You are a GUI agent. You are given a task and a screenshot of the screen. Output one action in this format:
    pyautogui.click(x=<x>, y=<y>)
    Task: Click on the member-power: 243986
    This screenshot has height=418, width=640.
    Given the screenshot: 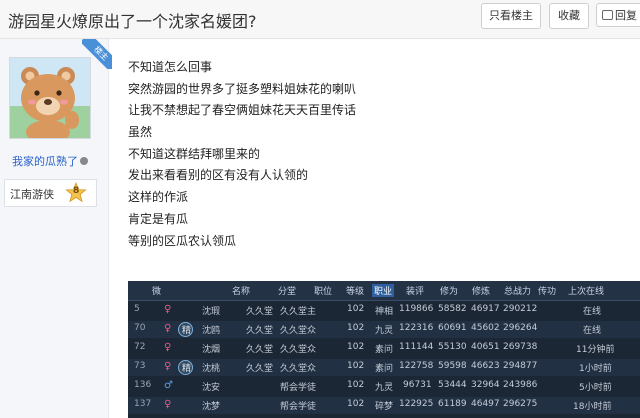 What is the action you would take?
    pyautogui.click(x=520, y=385)
    